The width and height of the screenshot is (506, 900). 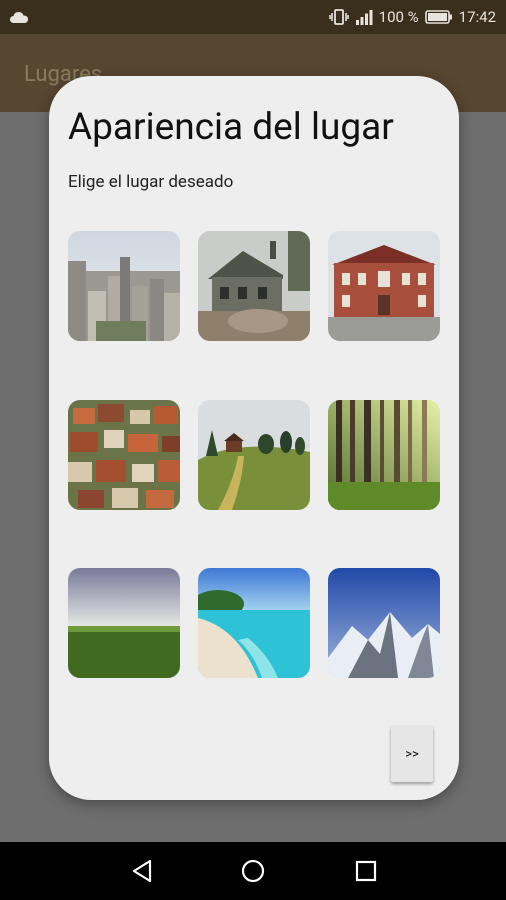 I want to click on place-thumb-tropical-beach, so click(x=254, y=623).